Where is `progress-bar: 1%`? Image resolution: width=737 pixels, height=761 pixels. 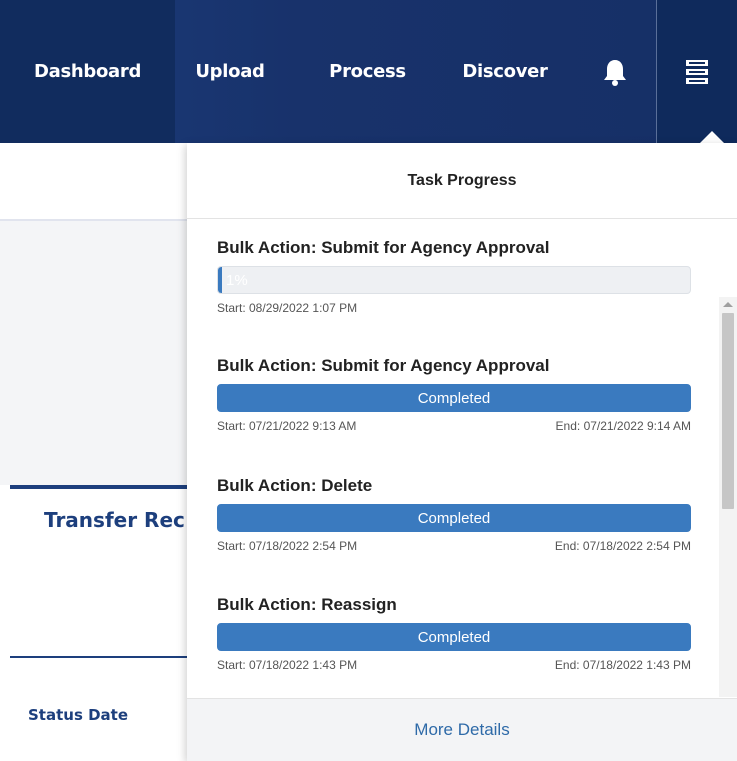 progress-bar: 1% is located at coordinates (454, 280).